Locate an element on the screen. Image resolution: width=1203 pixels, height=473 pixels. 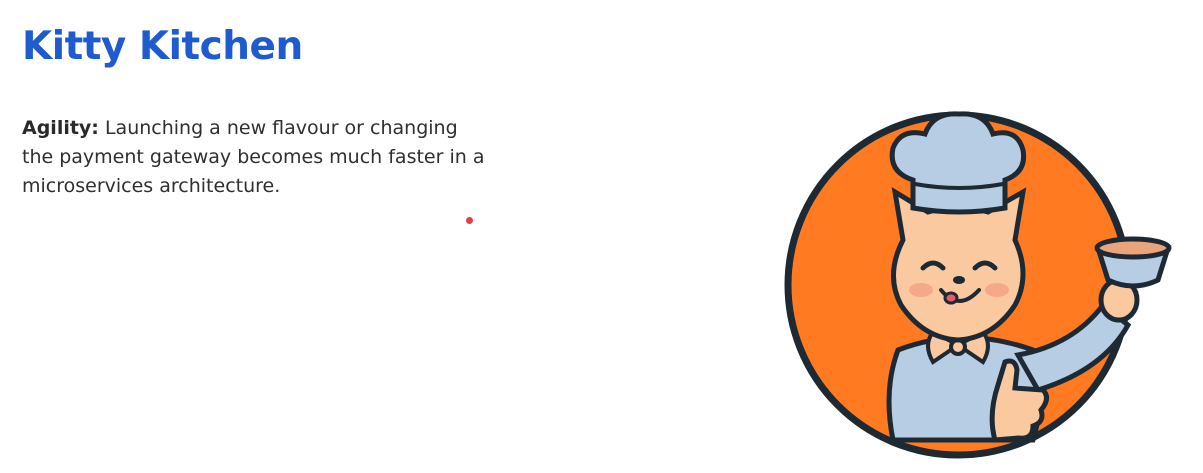
tongue is located at coordinates (951, 298).